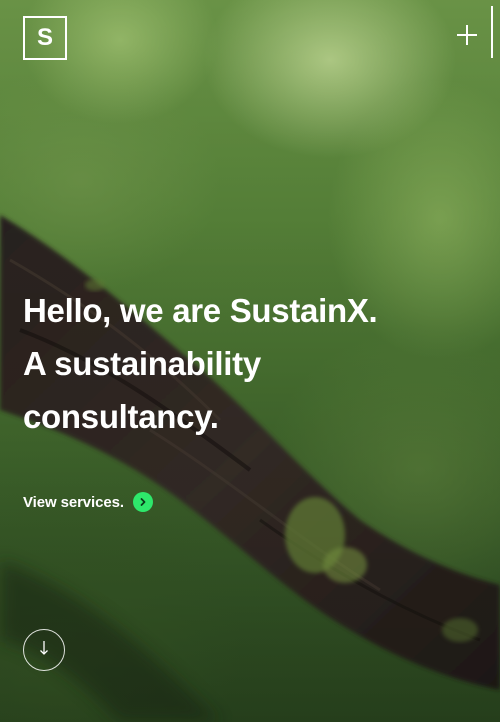  Describe the element at coordinates (200, 310) in the screenshot. I see `headline-line: Hello, we are SustainX.` at that location.